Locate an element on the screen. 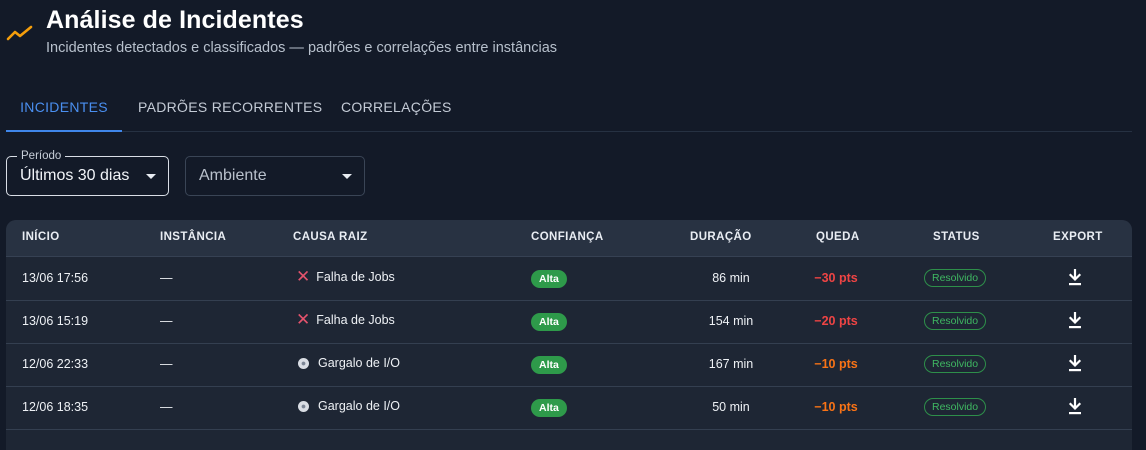 The image size is (1146, 450). period-select: Período Últimos 30 dias is located at coordinates (87, 172).